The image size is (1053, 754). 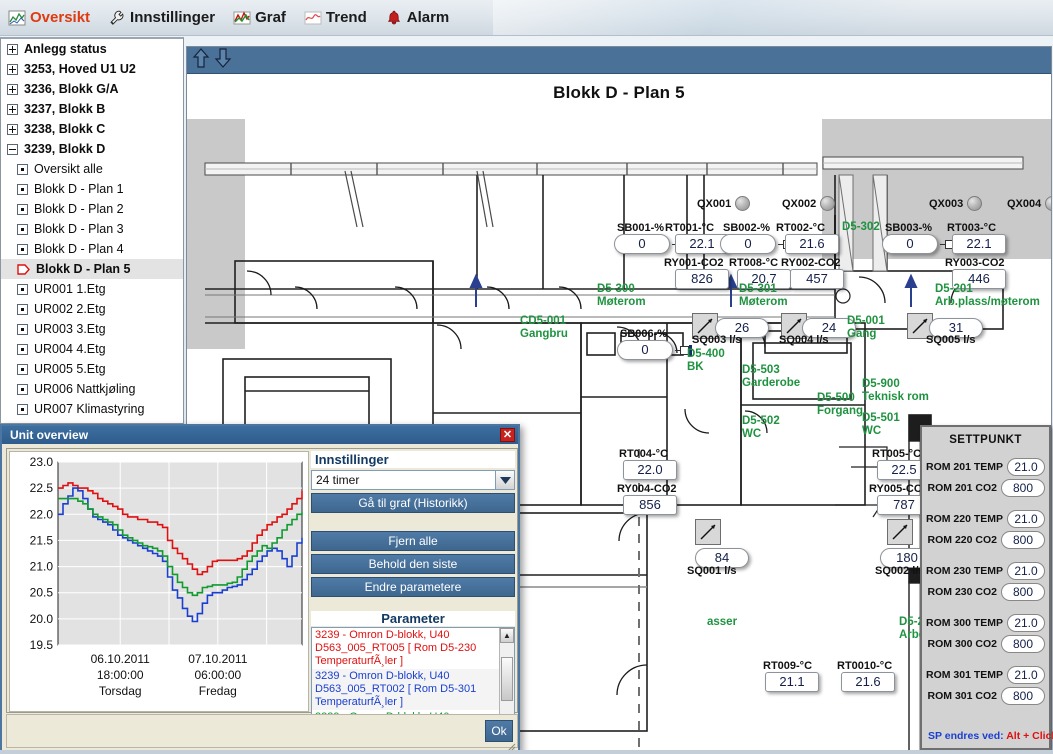 What do you see at coordinates (42, 462) in the screenshot?
I see `svg-text: 23.0` at bounding box center [42, 462].